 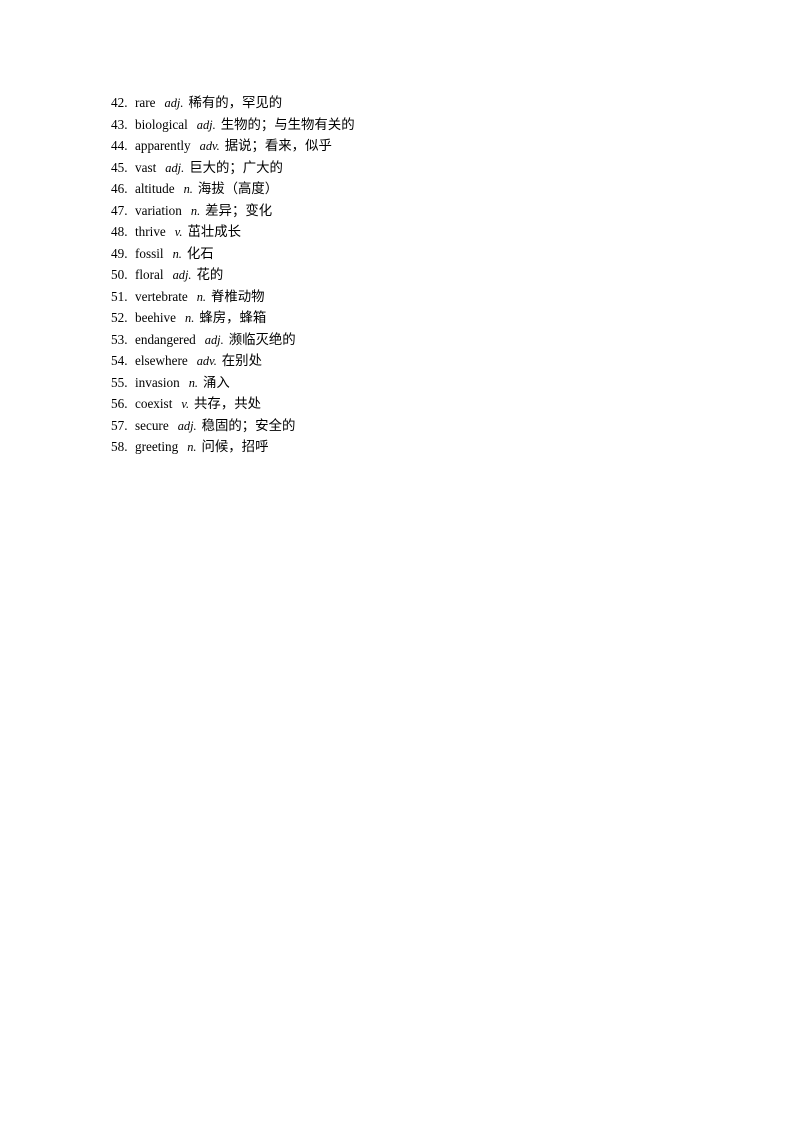 What do you see at coordinates (238, 297) in the screenshot?
I see `entry-definition: 脊椎动物` at bounding box center [238, 297].